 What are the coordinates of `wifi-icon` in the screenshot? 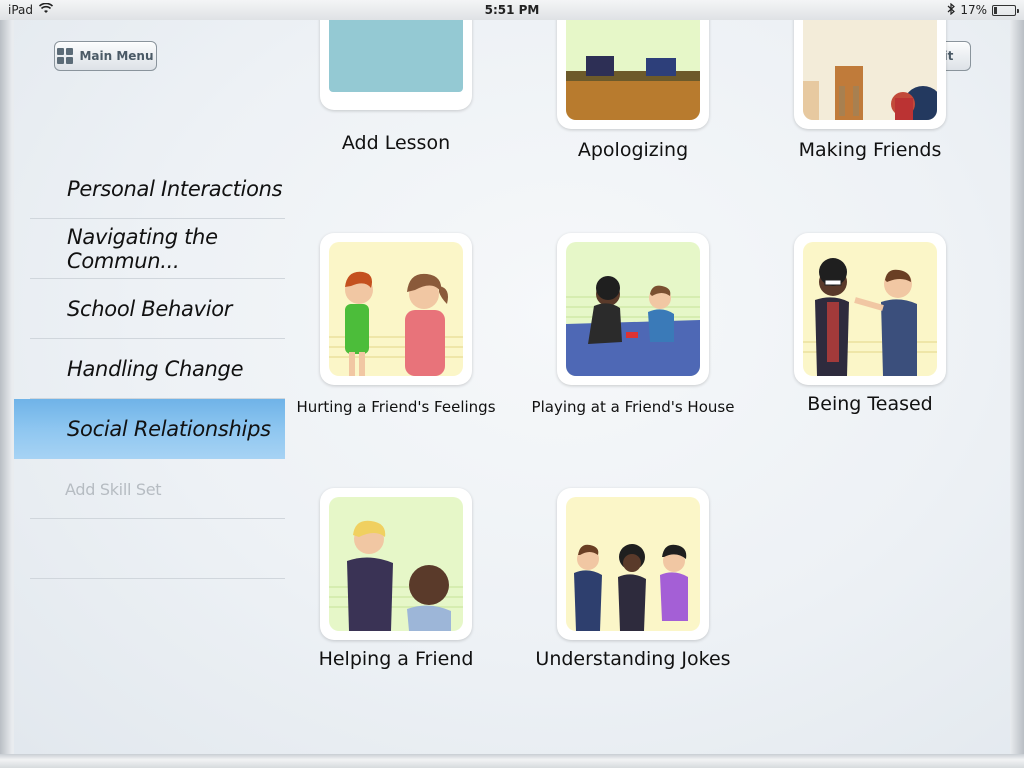 It's located at (46, 9).